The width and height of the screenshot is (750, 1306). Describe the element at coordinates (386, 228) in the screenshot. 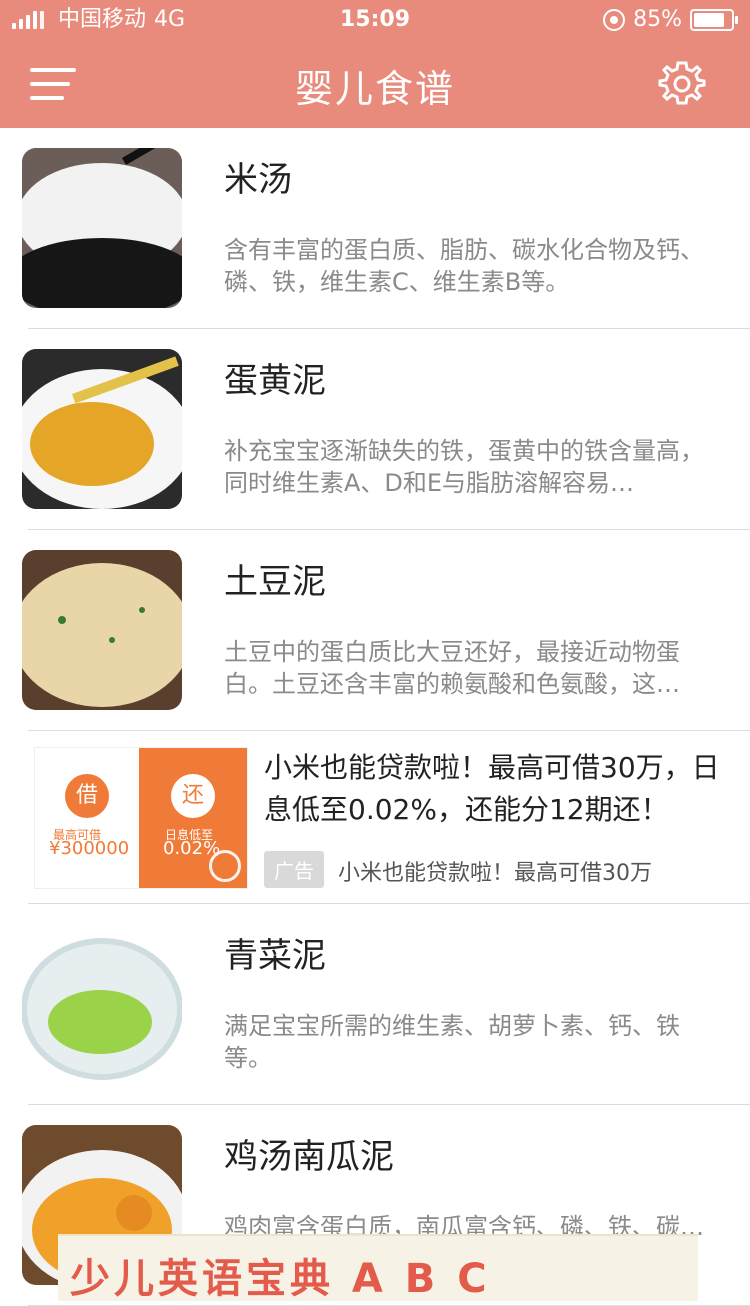

I see `list-item: 米汤 含有丰富的蛋白质、脂肪、碳水化合物及钙、磷、铁，维生素C、维生素B等。` at that location.